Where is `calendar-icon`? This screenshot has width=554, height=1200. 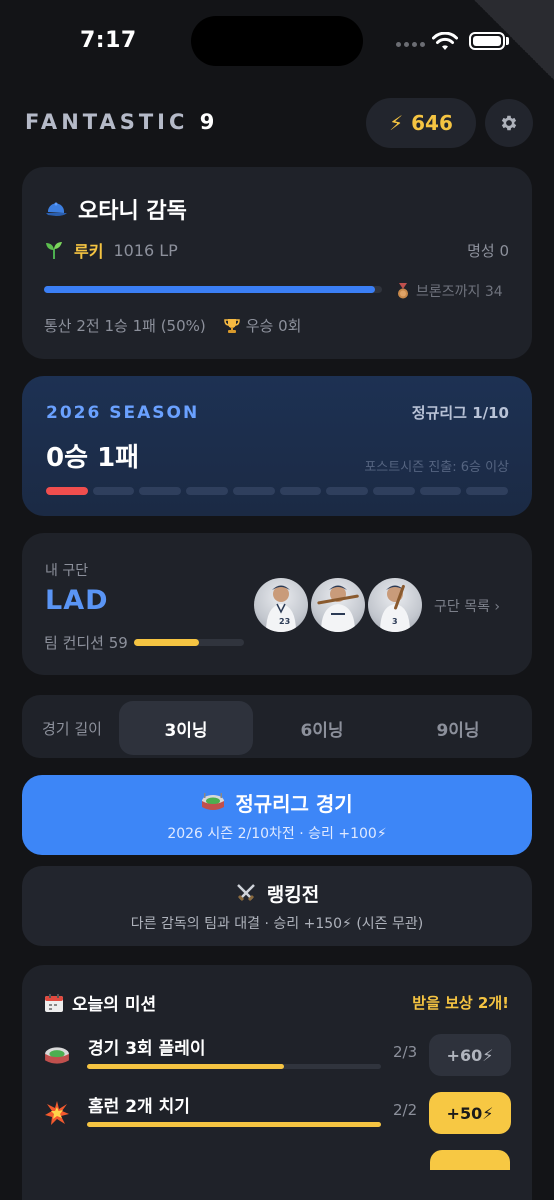 calendar-icon is located at coordinates (54, 1002).